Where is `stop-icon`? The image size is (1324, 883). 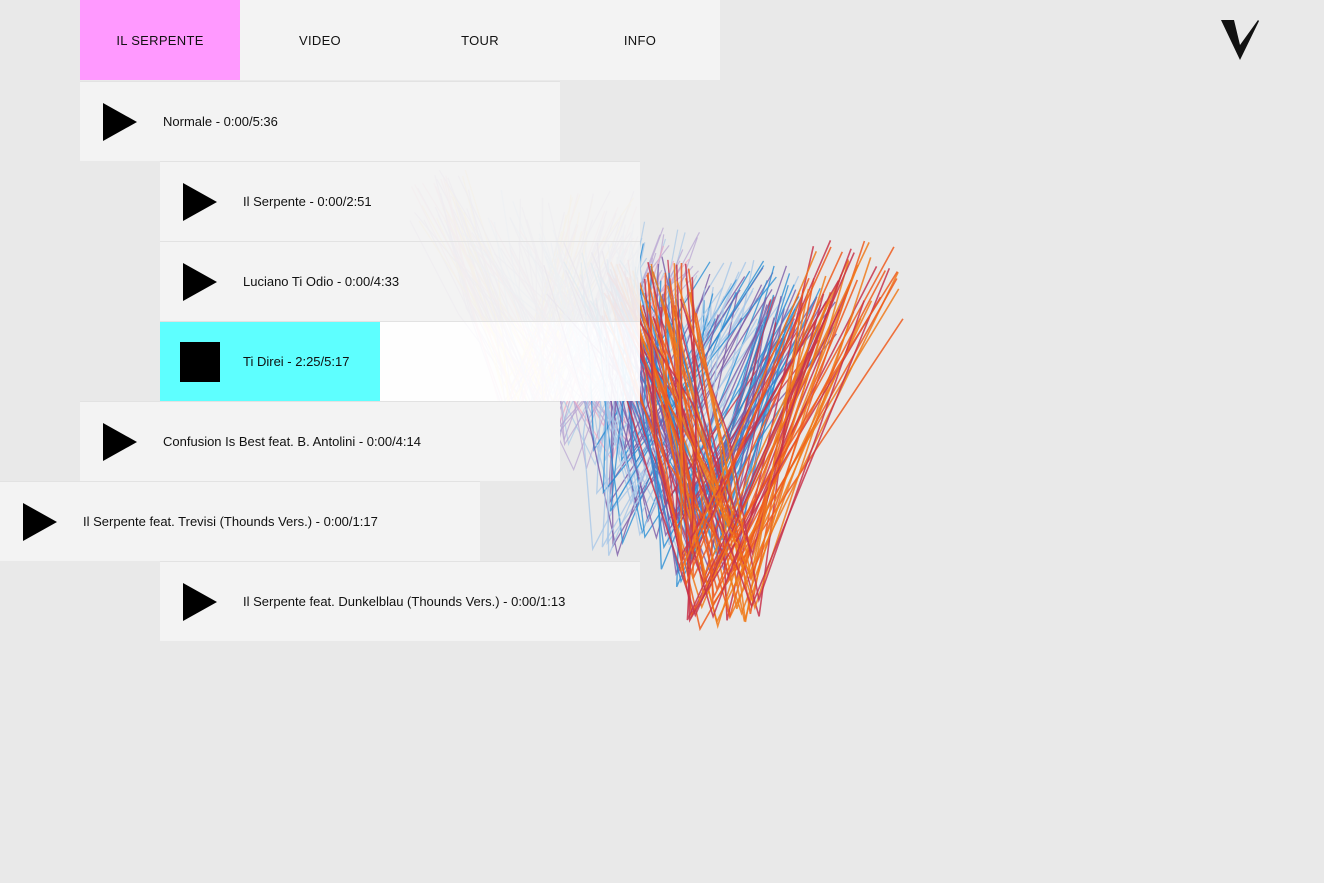 stop-icon is located at coordinates (200, 361).